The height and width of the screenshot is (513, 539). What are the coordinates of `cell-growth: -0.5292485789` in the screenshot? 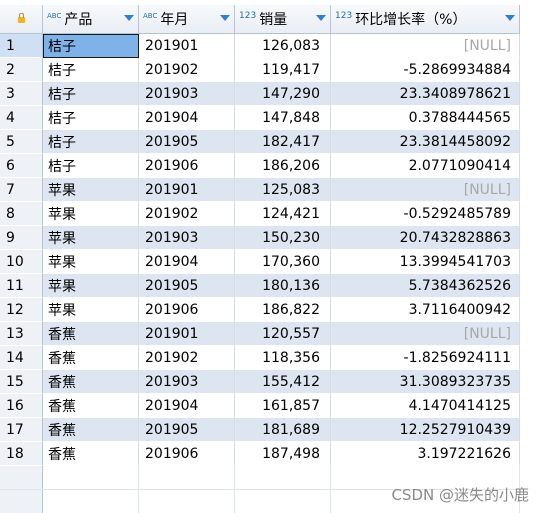 It's located at (425, 214).